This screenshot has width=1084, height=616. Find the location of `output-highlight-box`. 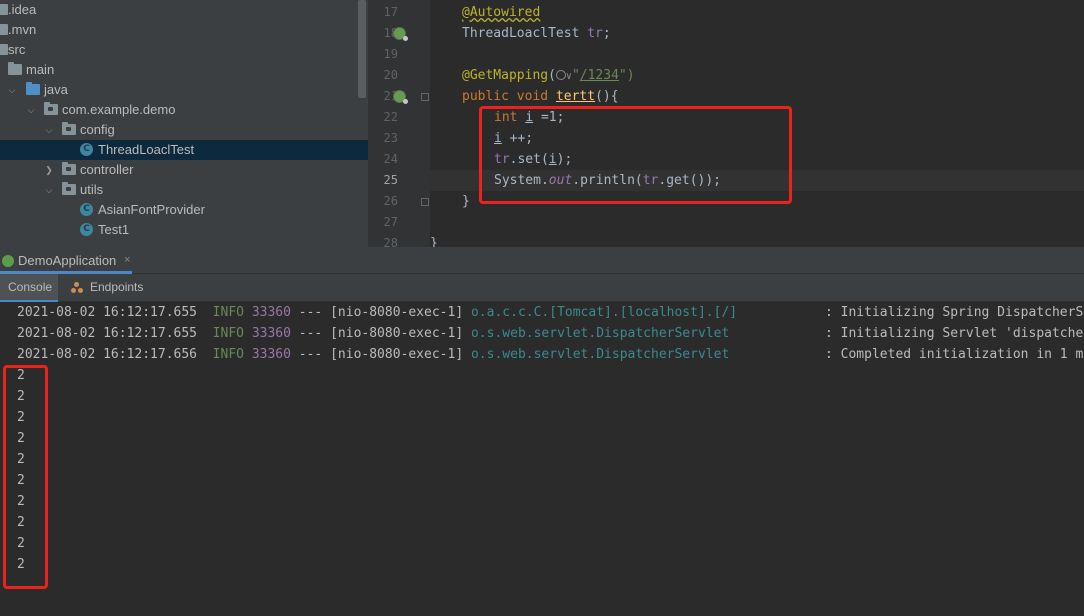

output-highlight-box is located at coordinates (25, 477).